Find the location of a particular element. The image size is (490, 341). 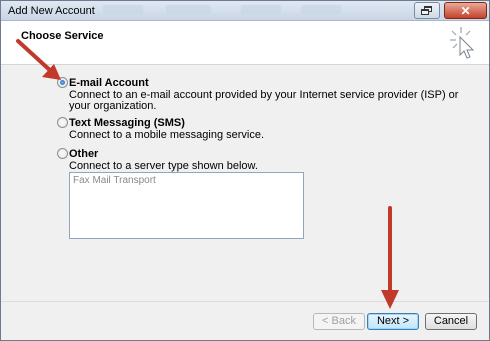

other-description: Connect to a server type shown below. is located at coordinates (163, 166).